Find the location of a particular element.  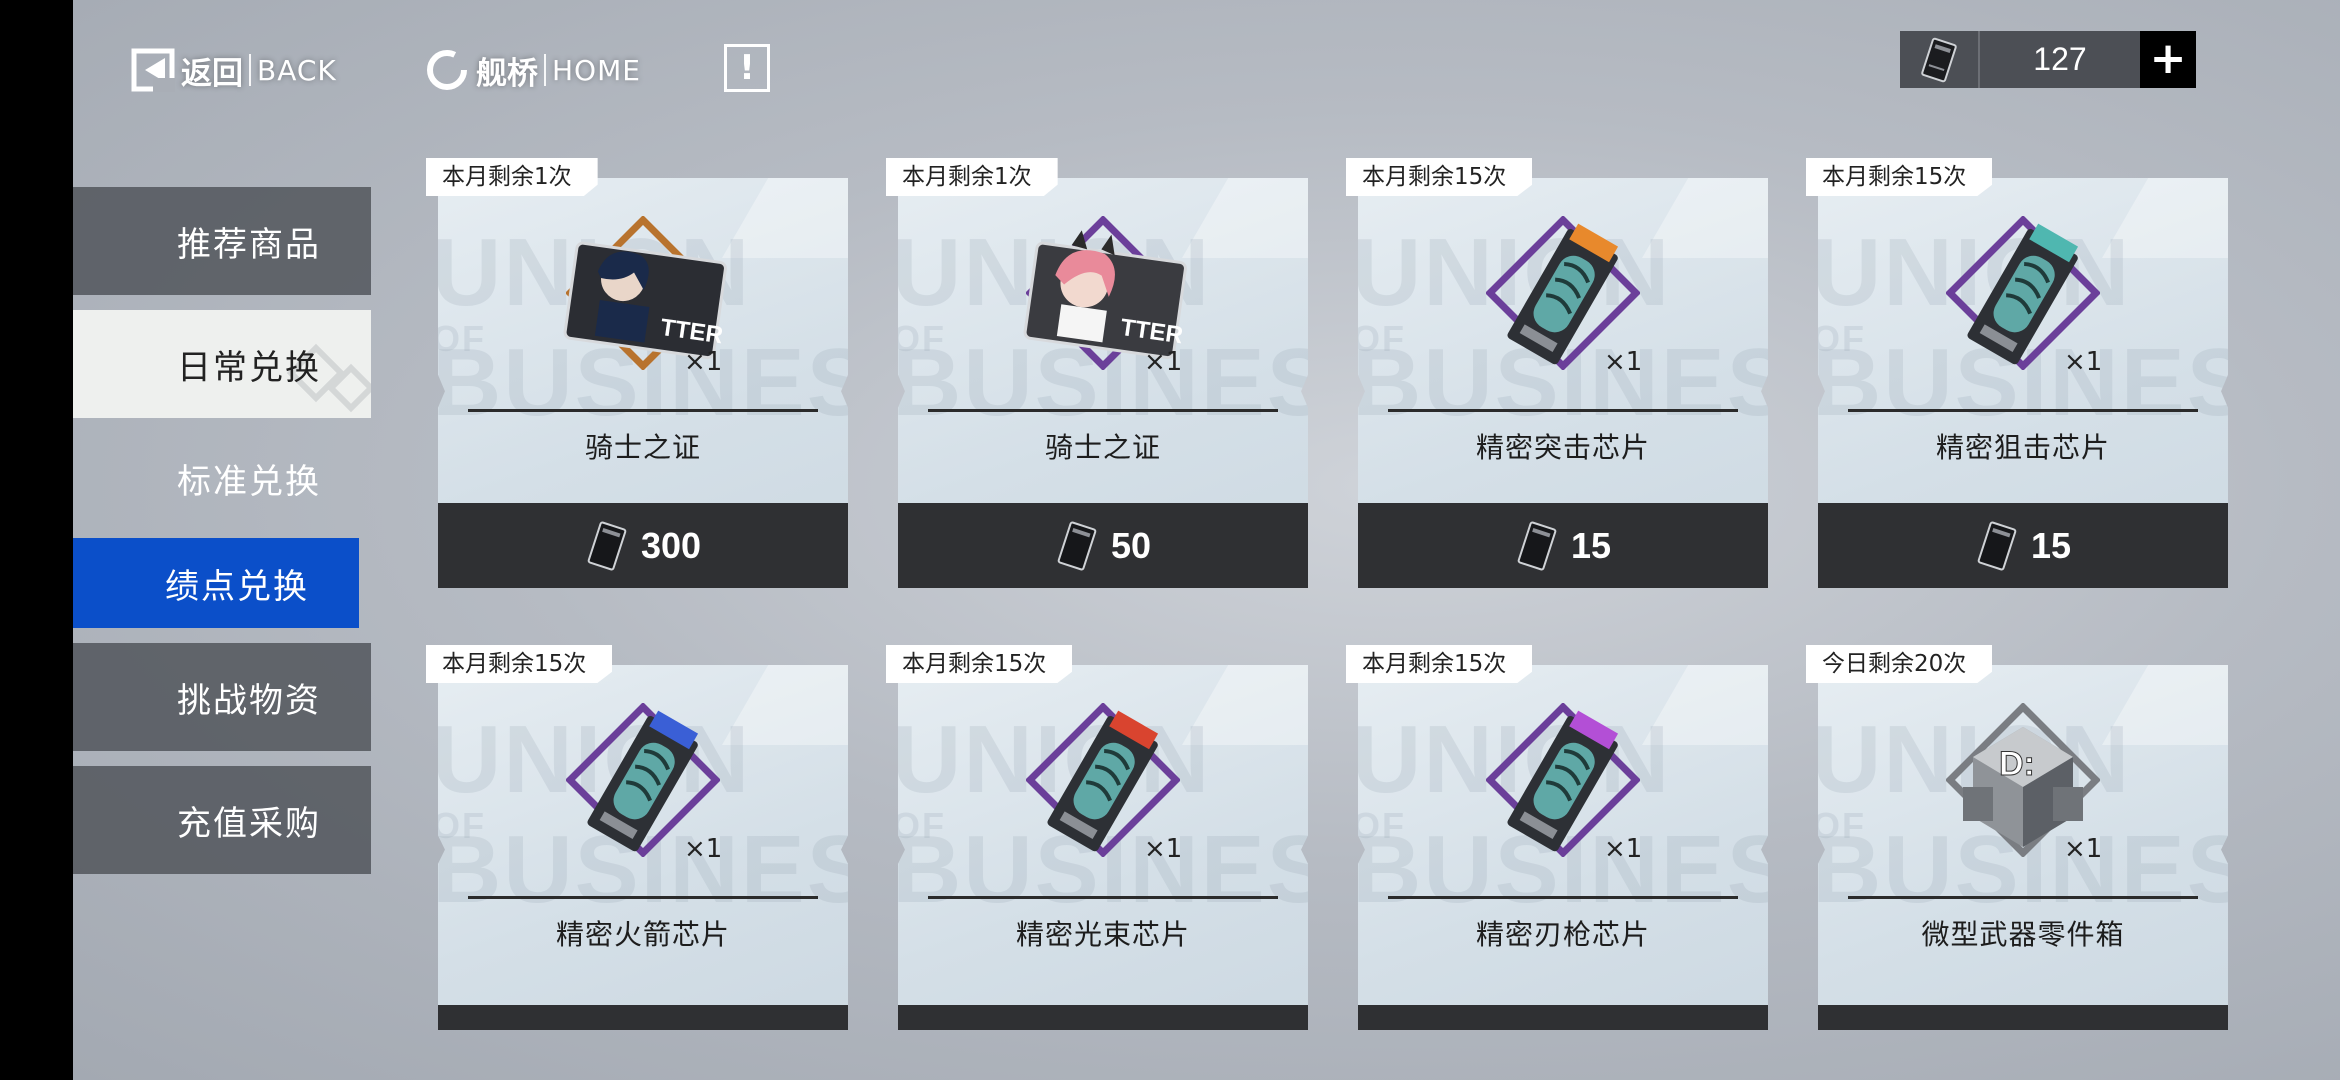

sidebar-item-recharge: 充值采购 is located at coordinates (222, 820).